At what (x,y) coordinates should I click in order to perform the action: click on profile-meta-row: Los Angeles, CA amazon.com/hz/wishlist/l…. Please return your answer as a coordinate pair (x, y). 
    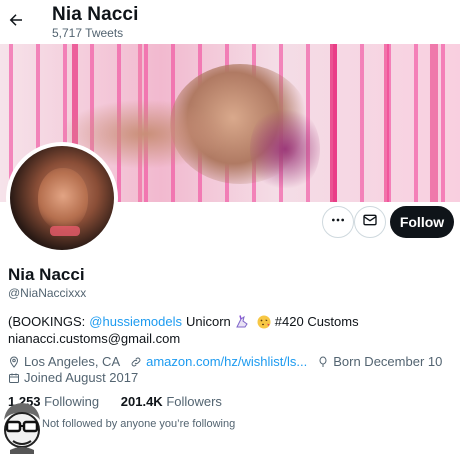
    Looking at the image, I should click on (225, 361).